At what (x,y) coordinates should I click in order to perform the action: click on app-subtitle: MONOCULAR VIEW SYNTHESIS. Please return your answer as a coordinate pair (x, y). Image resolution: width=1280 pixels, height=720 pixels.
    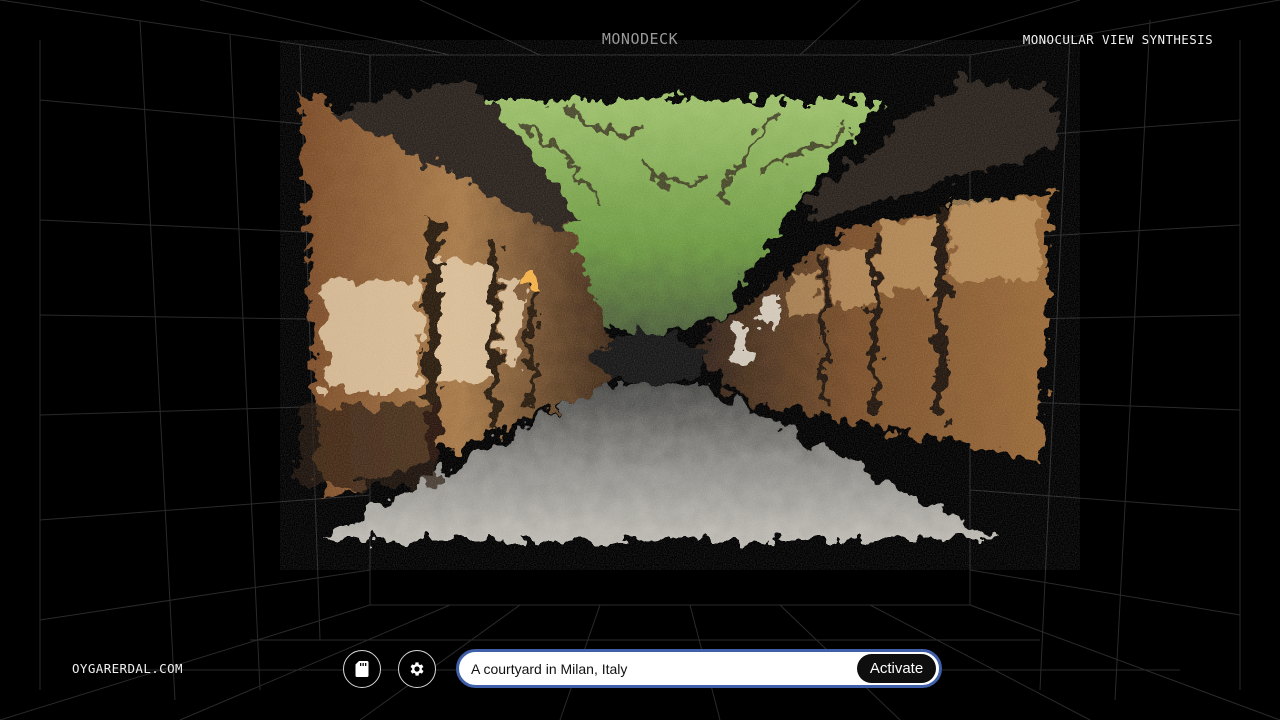
    Looking at the image, I should click on (1117, 39).